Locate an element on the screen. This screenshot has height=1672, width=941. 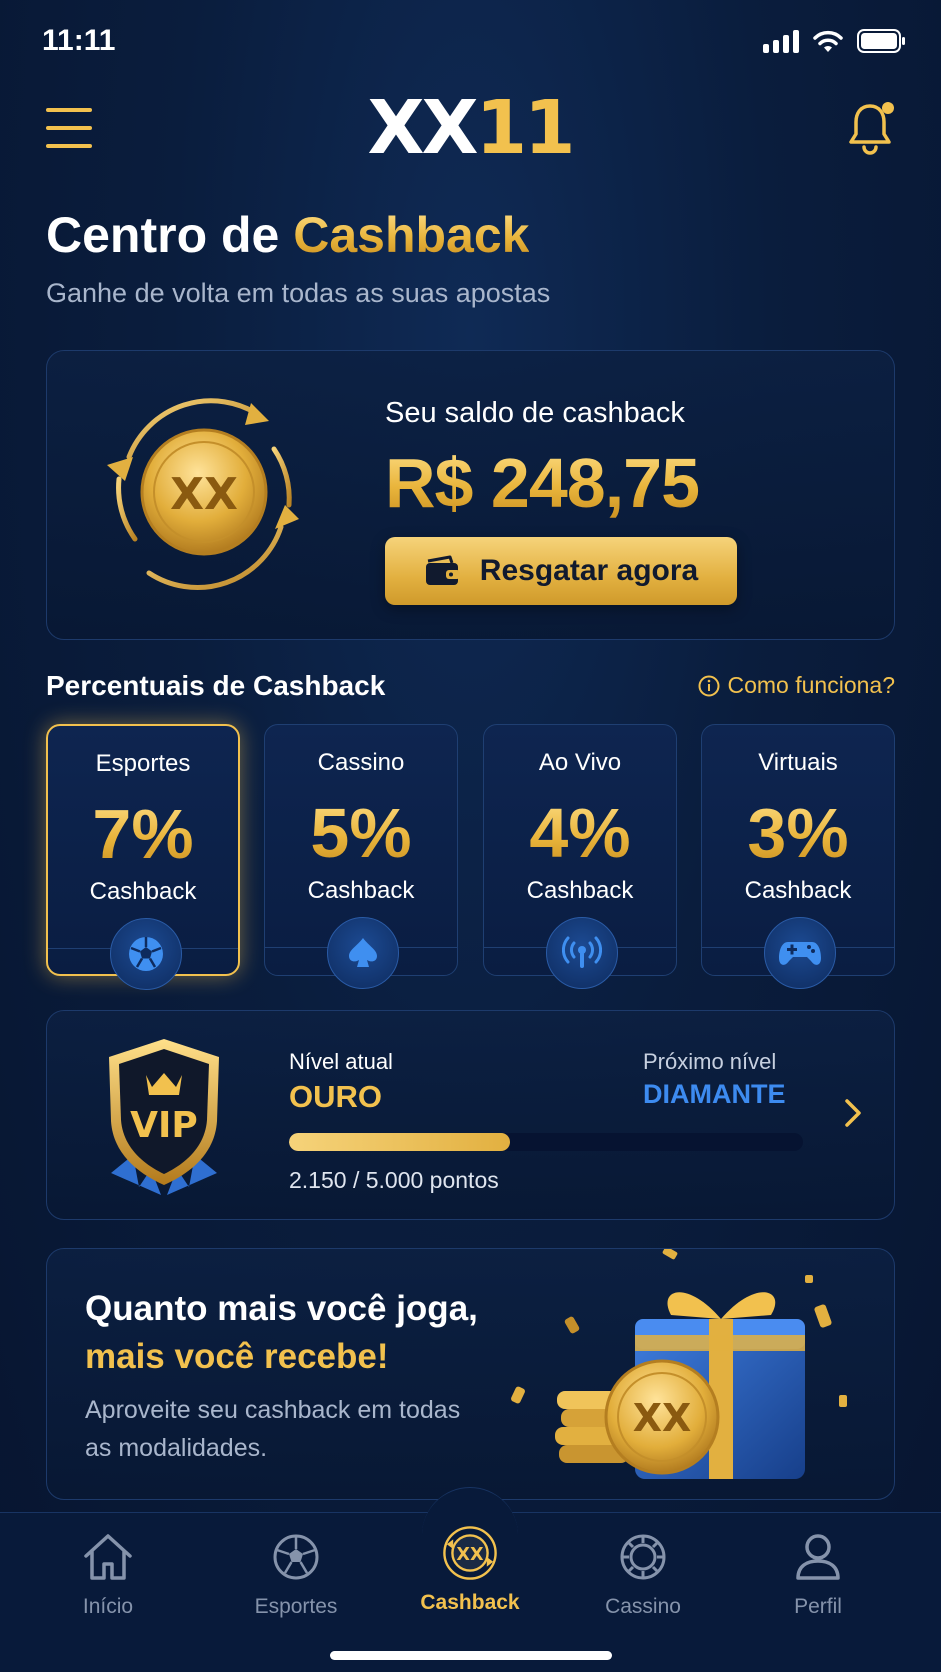
broadcast-icon is located at coordinates (582, 953).